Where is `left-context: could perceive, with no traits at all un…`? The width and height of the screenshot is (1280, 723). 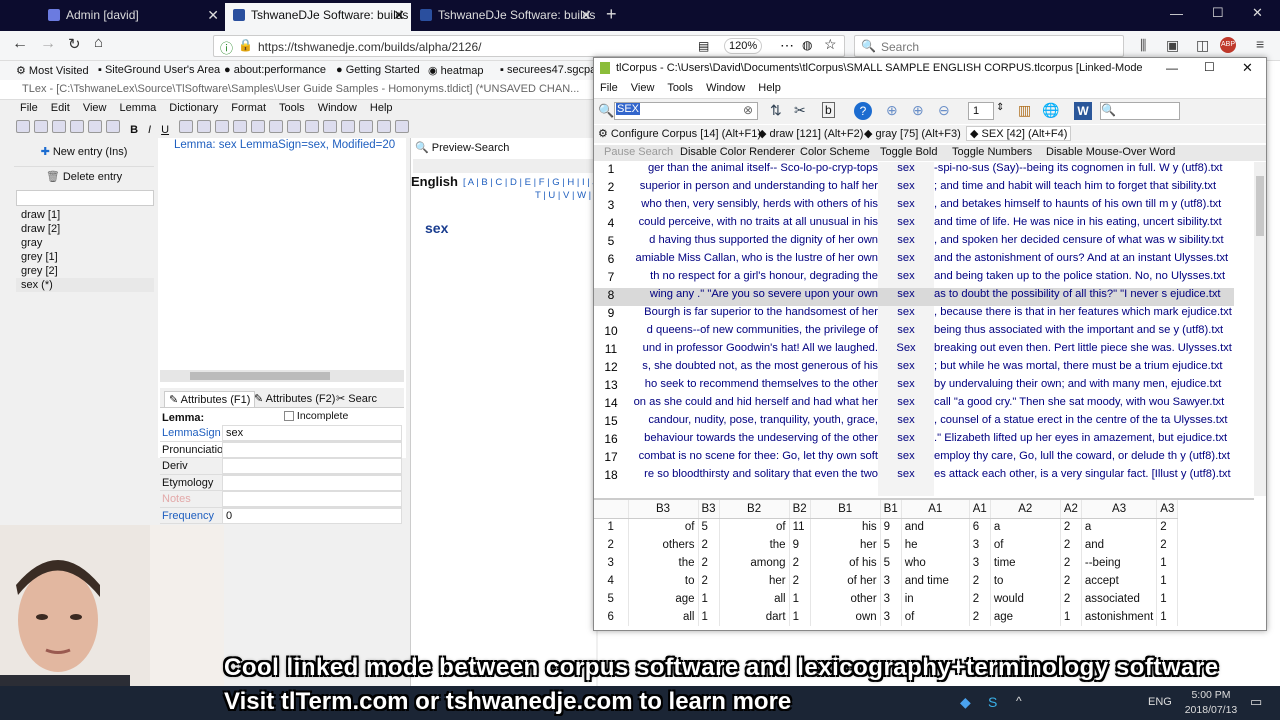 left-context: could perceive, with no traits at all un… is located at coordinates (754, 222).